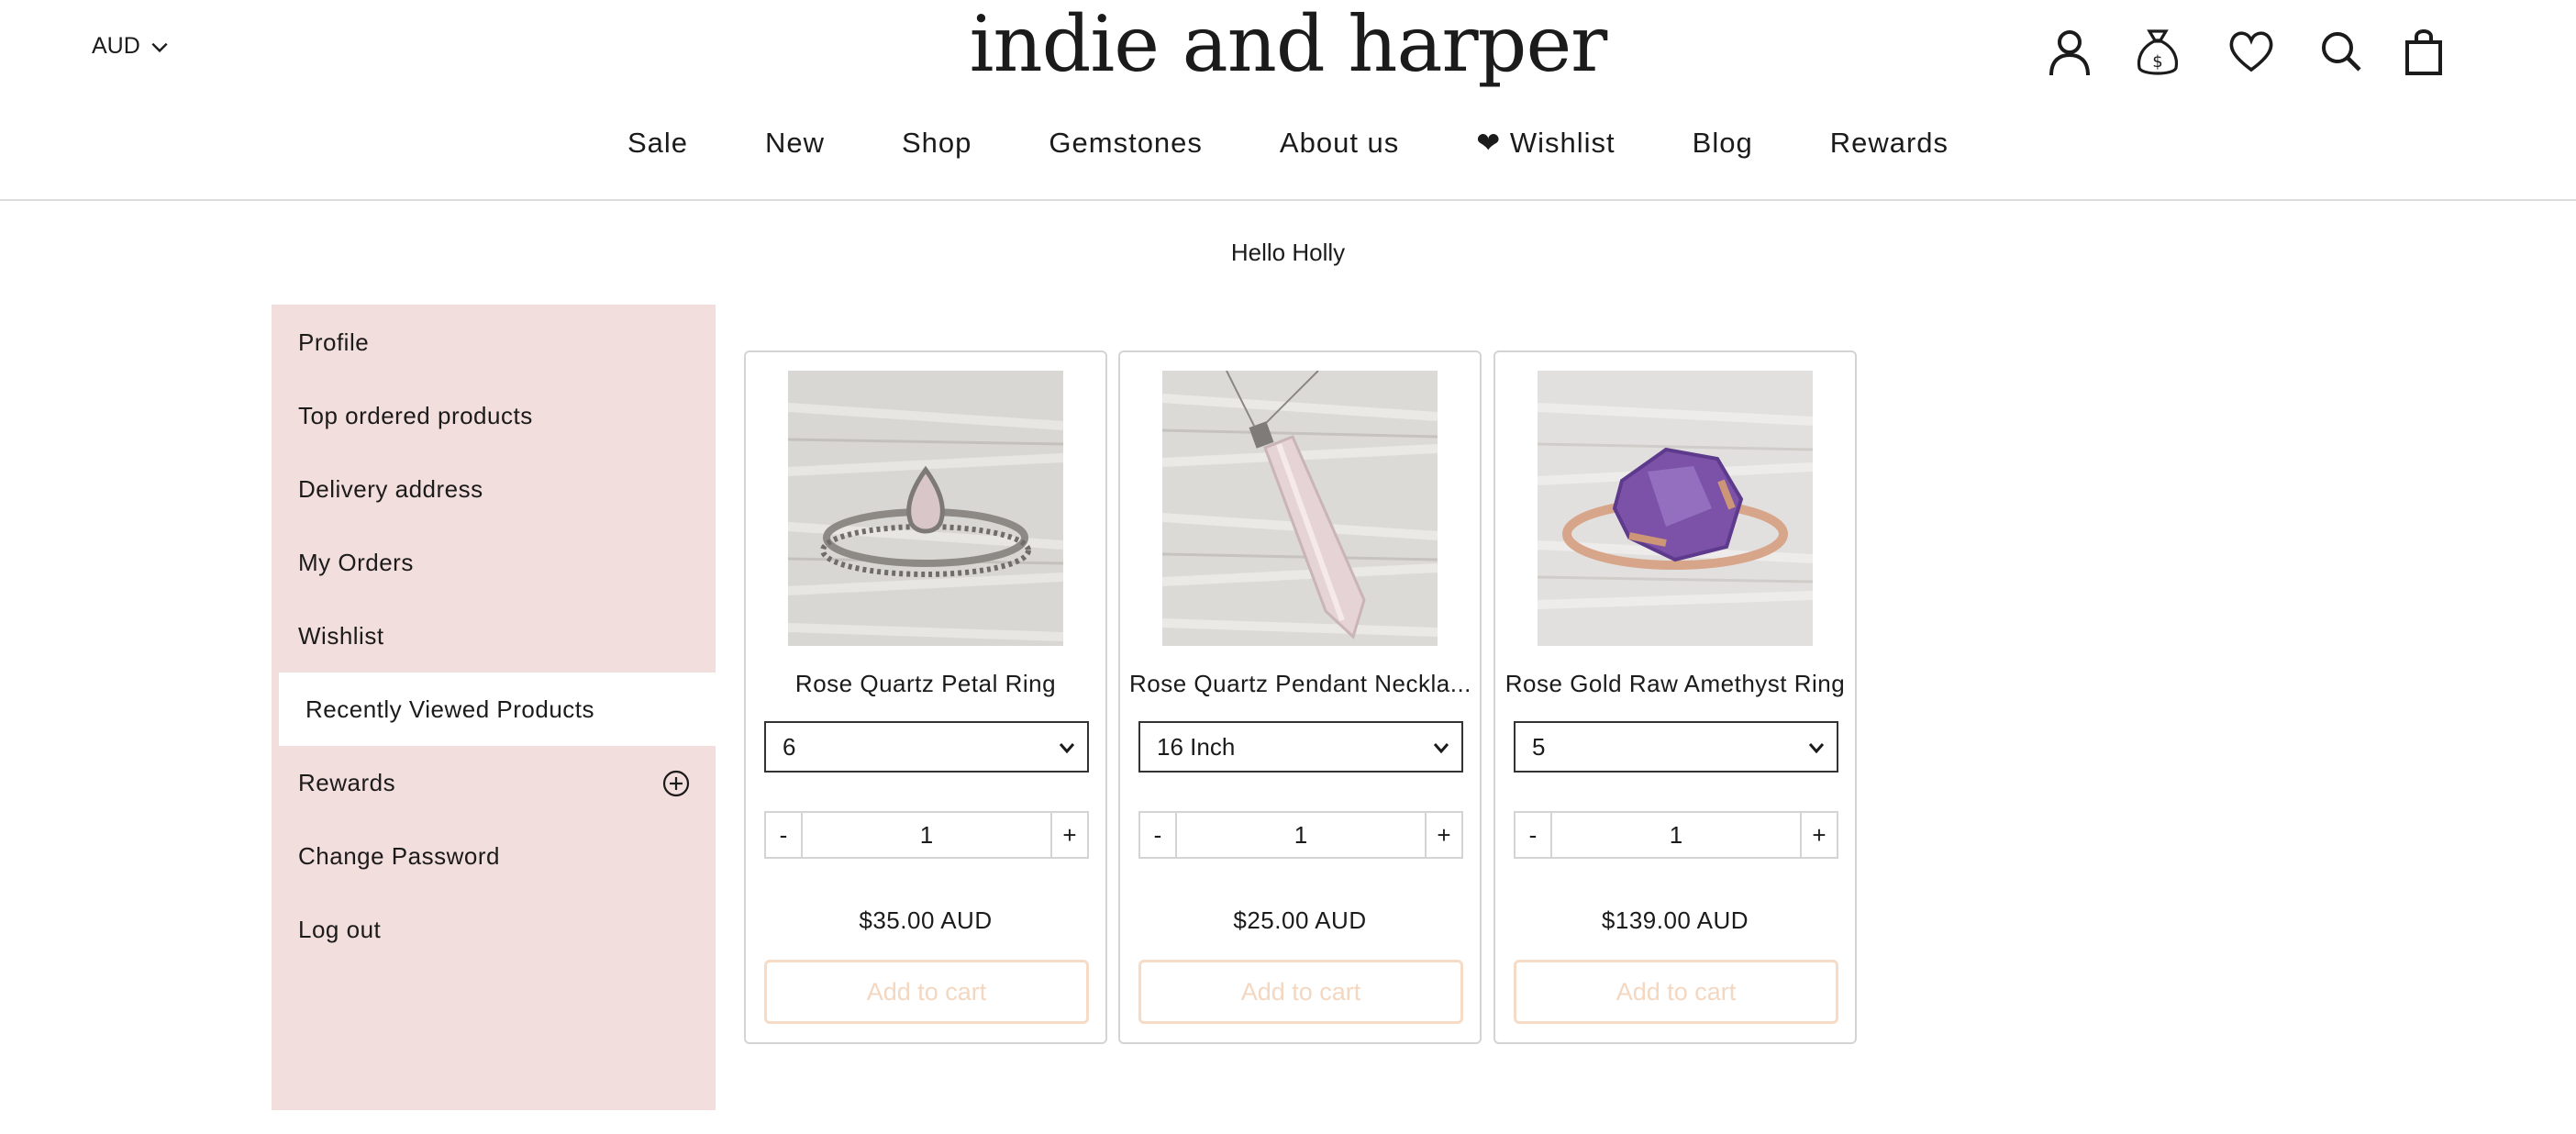 The image size is (2576, 1134). Describe the element at coordinates (789, 747) in the screenshot. I see `size-select-value: 6` at that location.